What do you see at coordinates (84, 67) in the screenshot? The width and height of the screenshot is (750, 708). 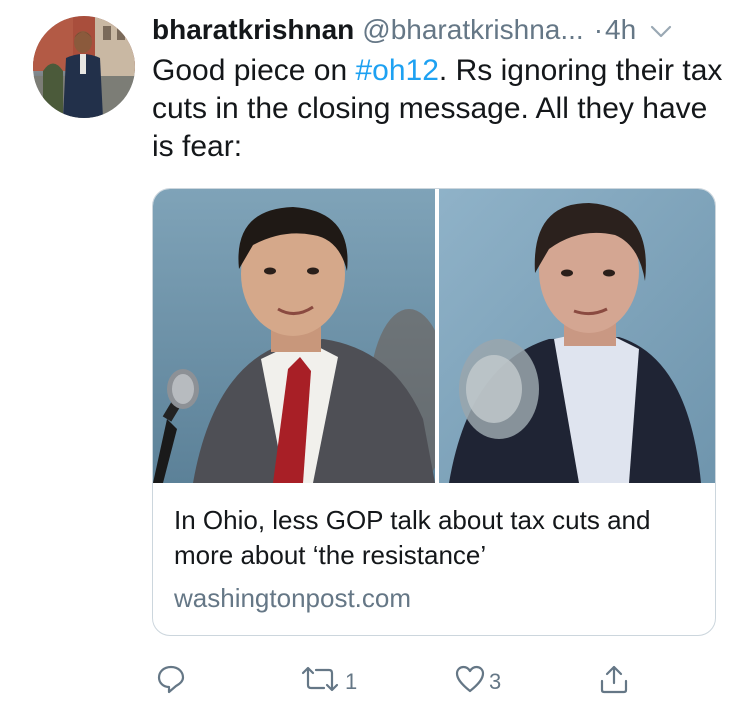 I see `avatar` at bounding box center [84, 67].